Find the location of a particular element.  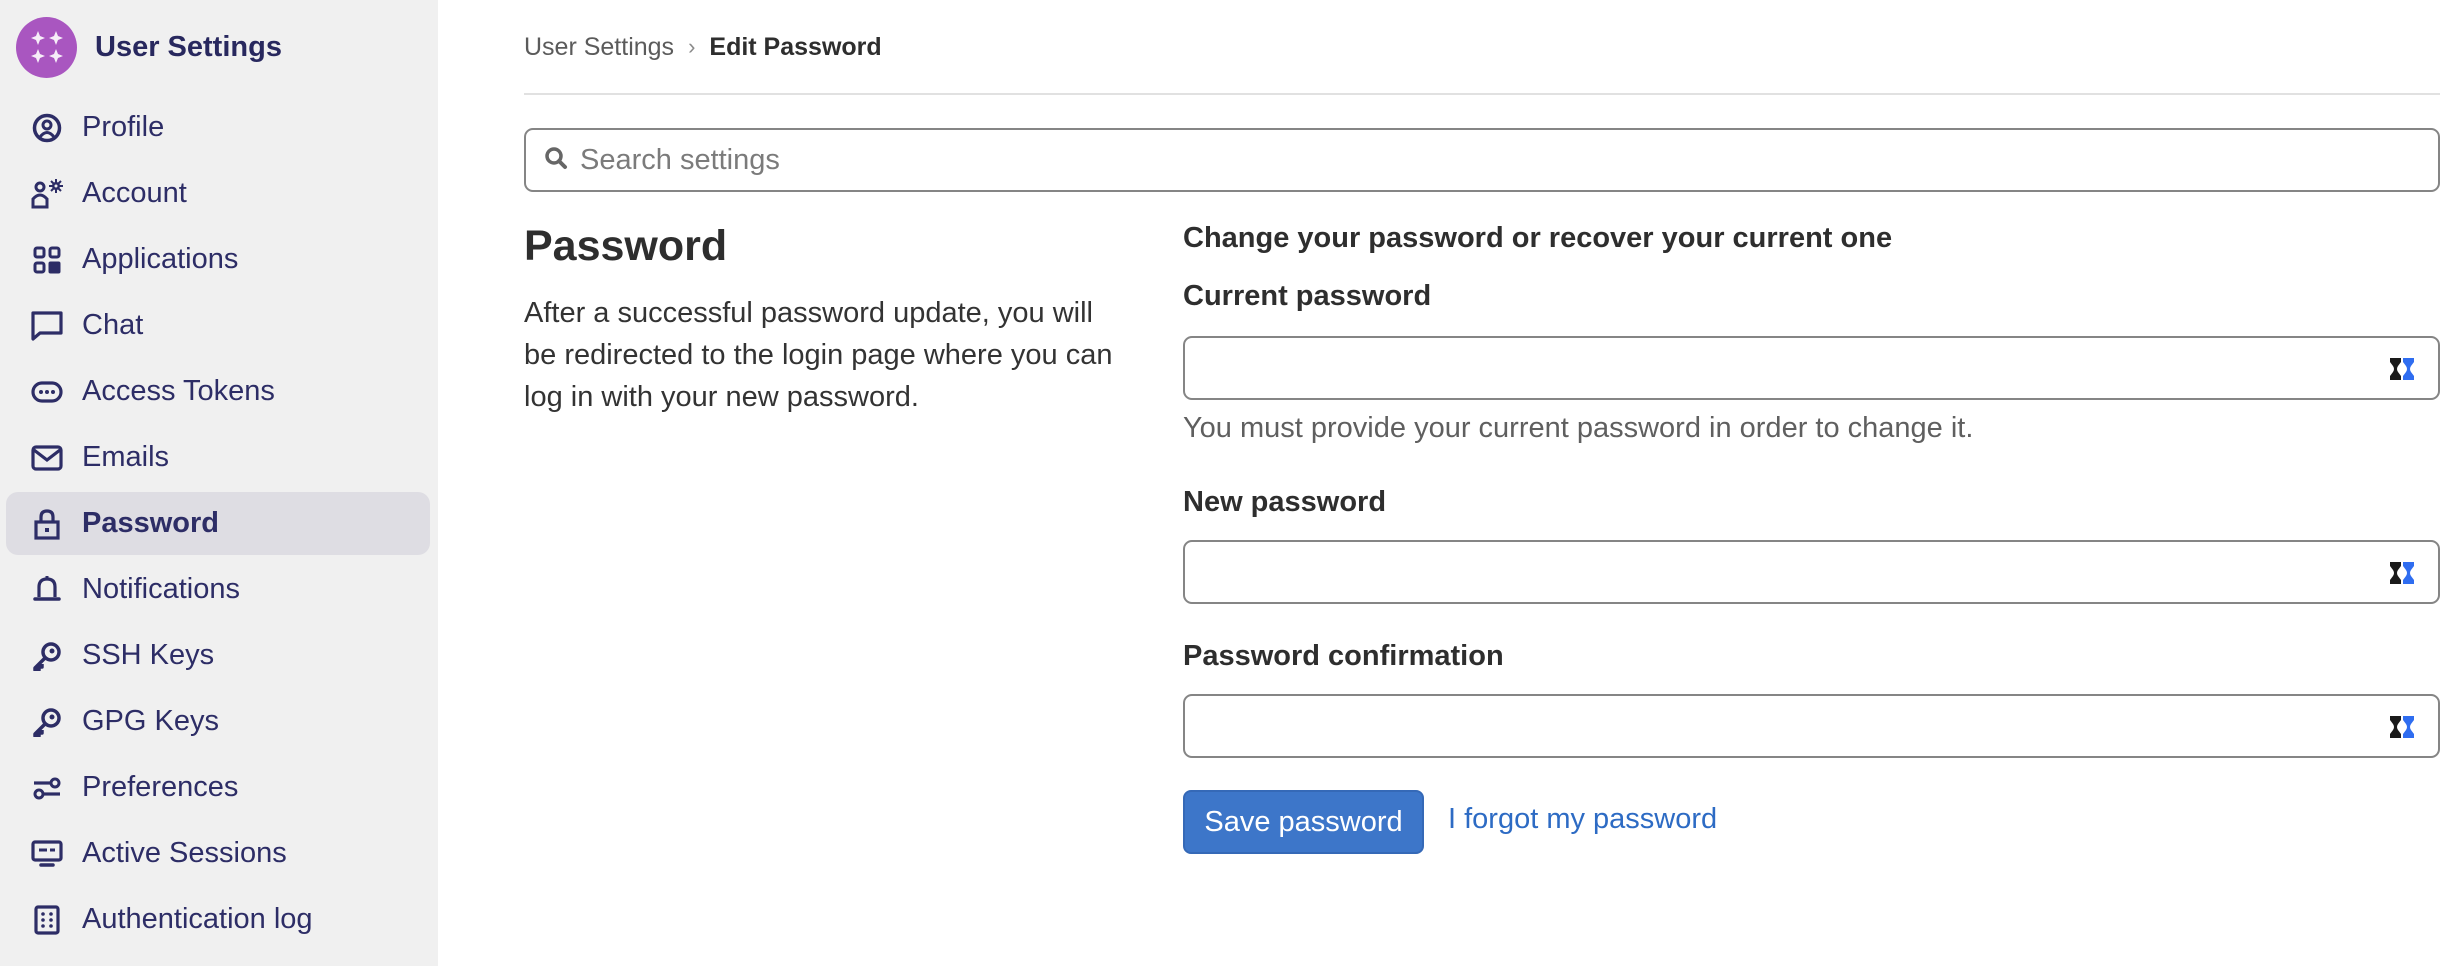

password-confirmation-label: Password confirmation is located at coordinates (1343, 656).